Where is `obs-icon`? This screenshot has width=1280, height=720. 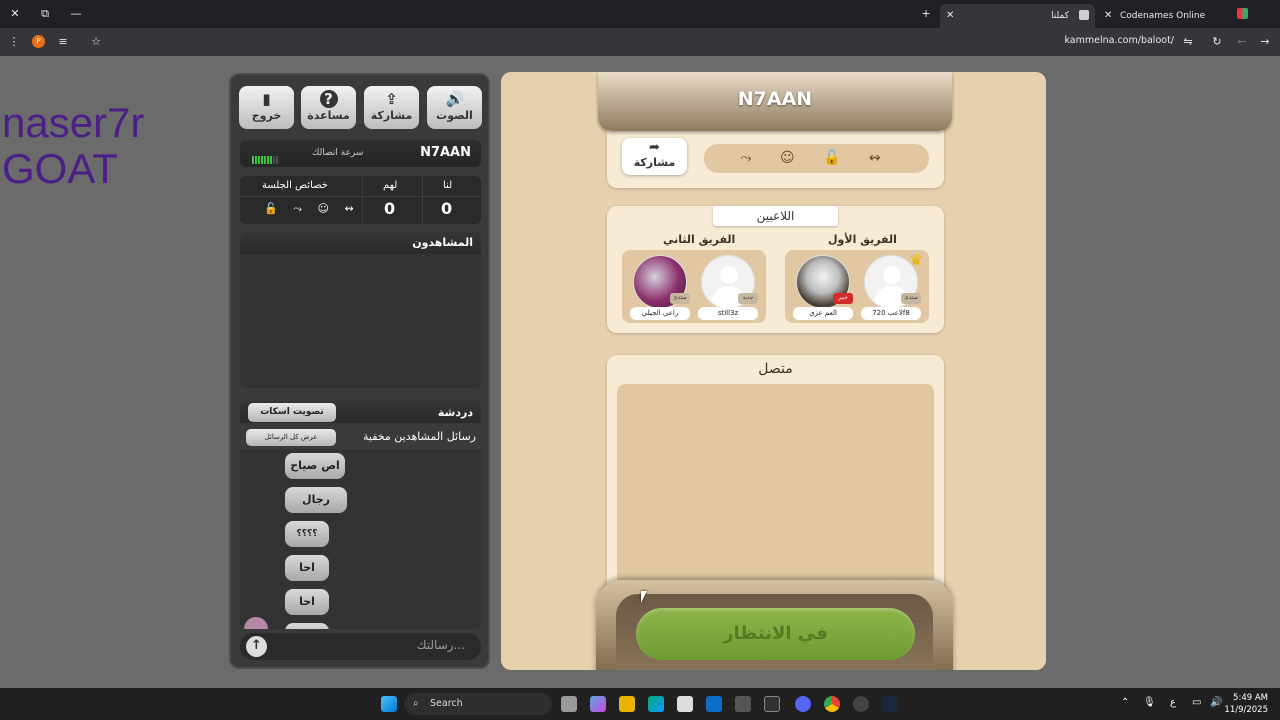
obs-icon is located at coordinates (861, 704).